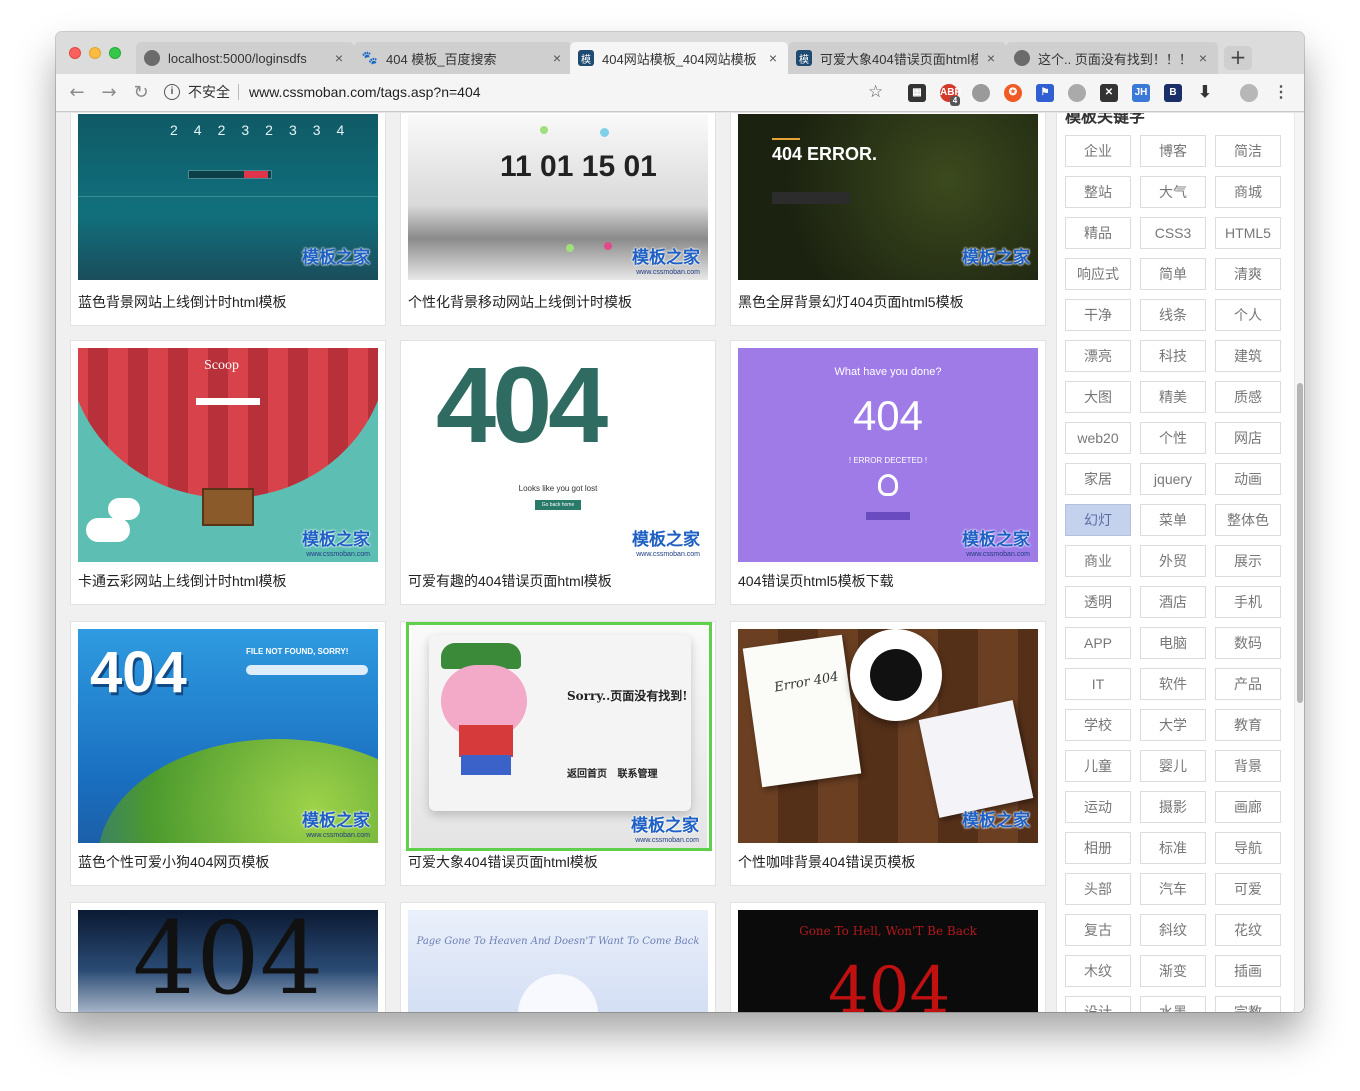 The image size is (1360, 1091). I want to click on template-title: 404错误页html5模板下载, so click(888, 581).